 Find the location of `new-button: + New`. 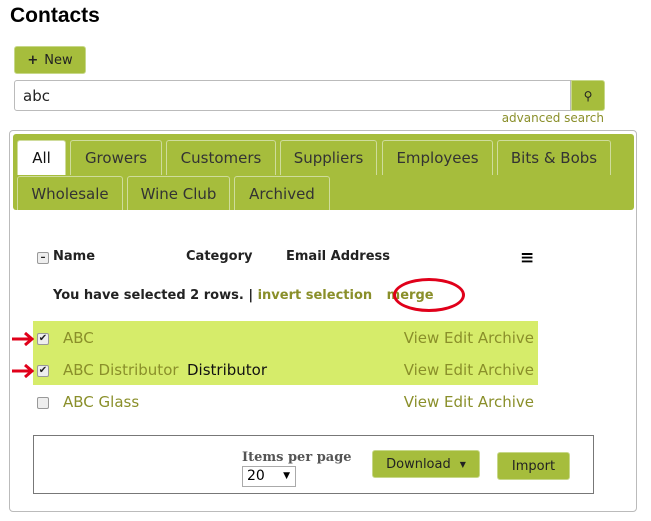

new-button: + New is located at coordinates (50, 60).